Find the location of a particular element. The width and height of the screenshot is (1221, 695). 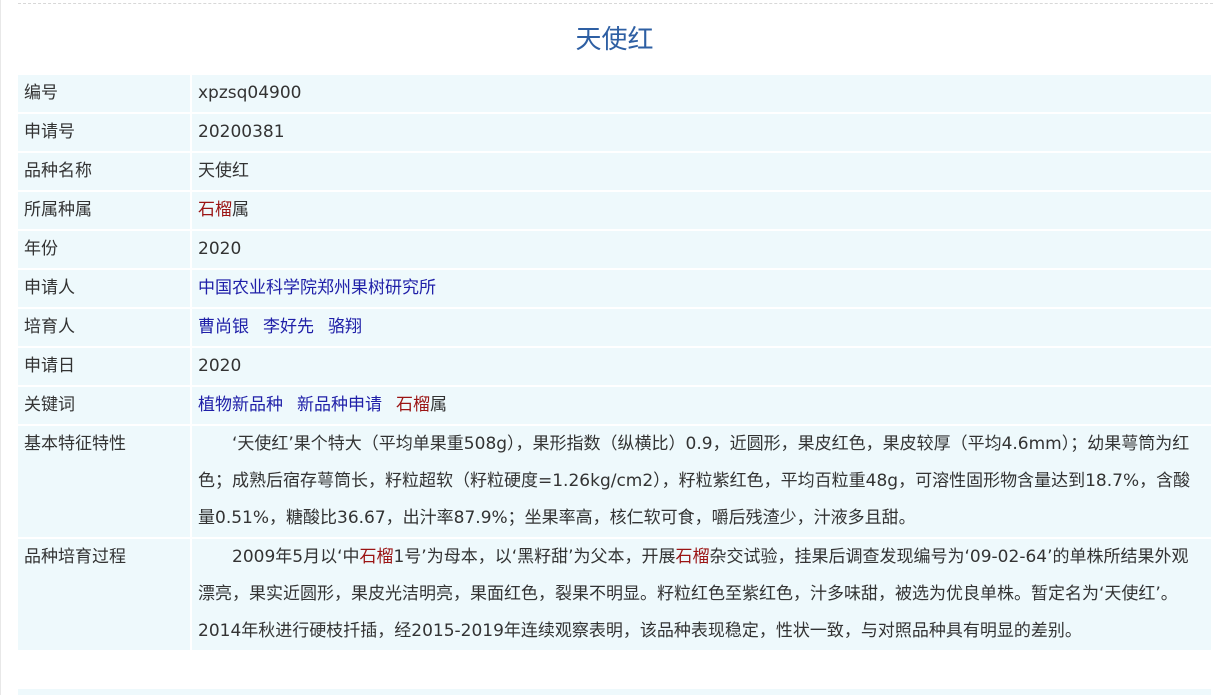

table-row-code: 编号 xpzsq04900 is located at coordinates (614, 93).